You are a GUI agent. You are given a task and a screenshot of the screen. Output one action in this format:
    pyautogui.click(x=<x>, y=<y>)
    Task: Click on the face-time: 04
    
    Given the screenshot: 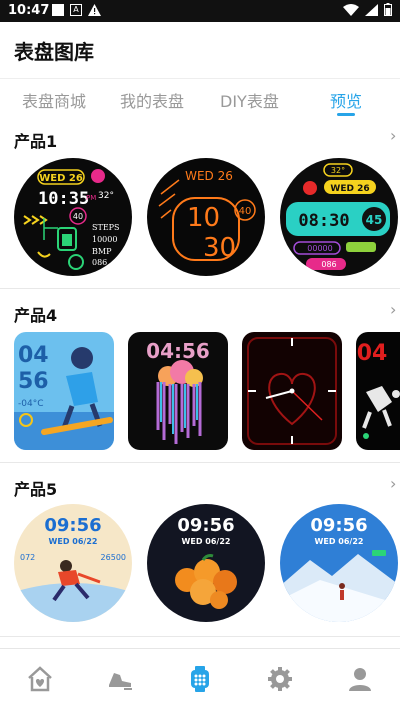 What is the action you would take?
    pyautogui.click(x=372, y=353)
    